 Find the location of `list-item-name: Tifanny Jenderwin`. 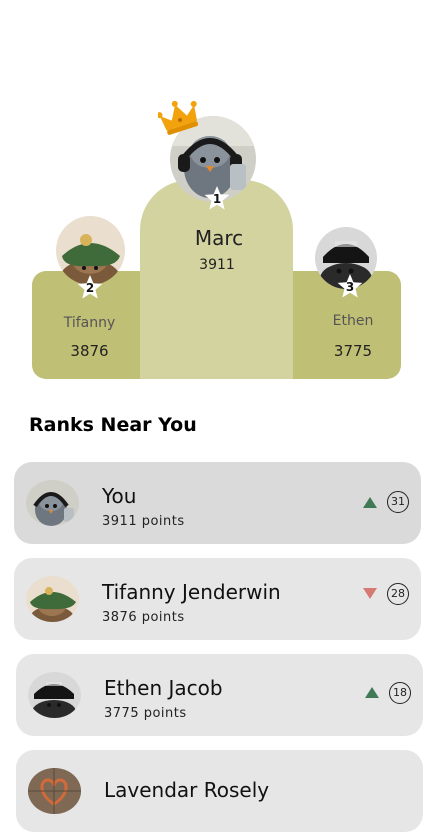

list-item-name: Tifanny Jenderwin is located at coordinates (191, 592).